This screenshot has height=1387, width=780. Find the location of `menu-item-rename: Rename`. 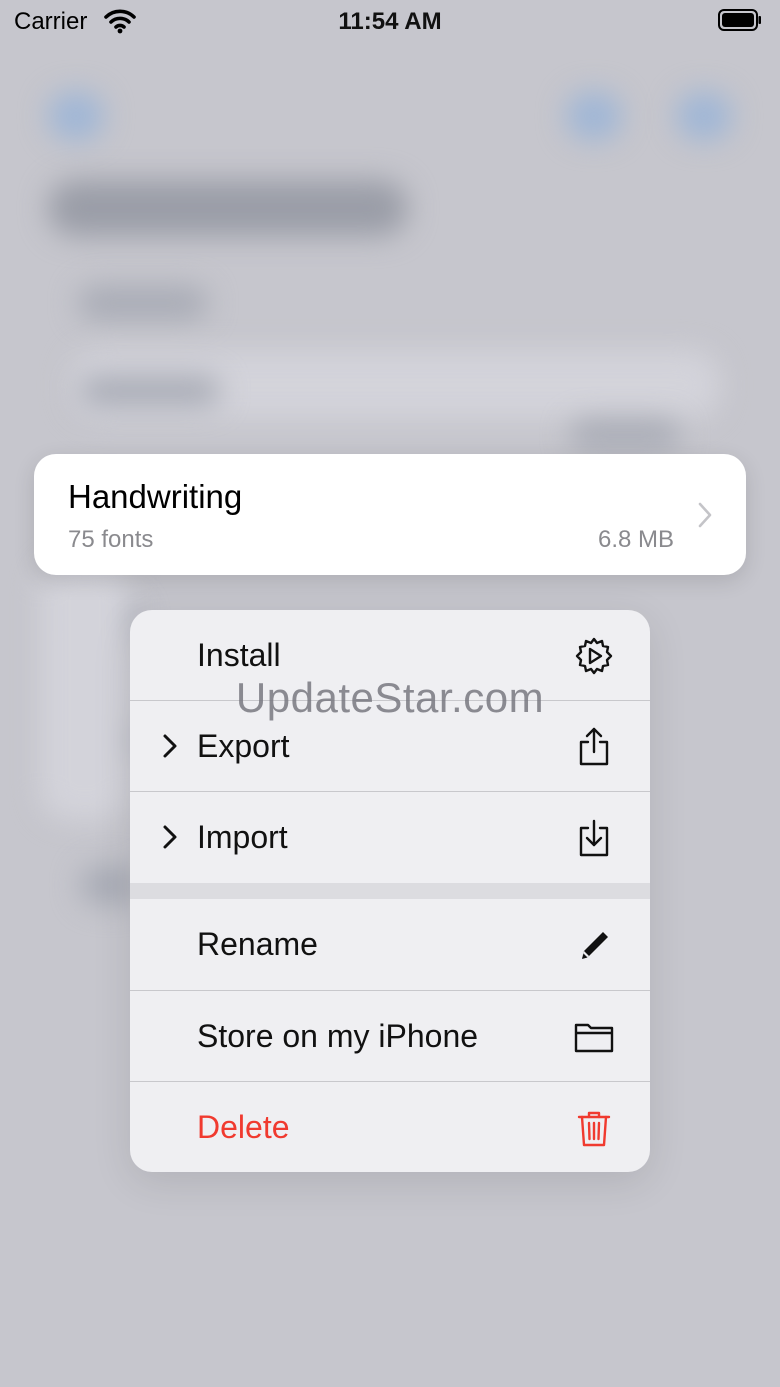

menu-item-rename: Rename is located at coordinates (390, 944).